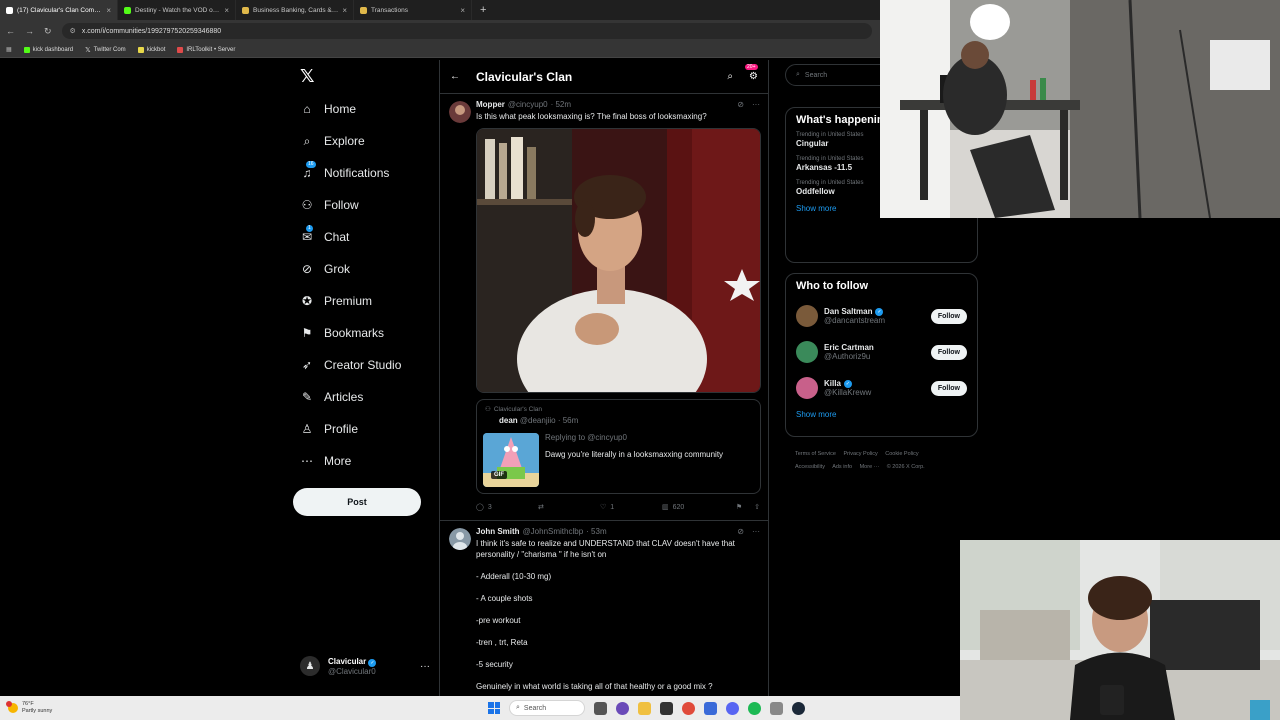  Describe the element at coordinates (498, 531) in the screenshot. I see `tweet-author-name: John Smith` at that location.